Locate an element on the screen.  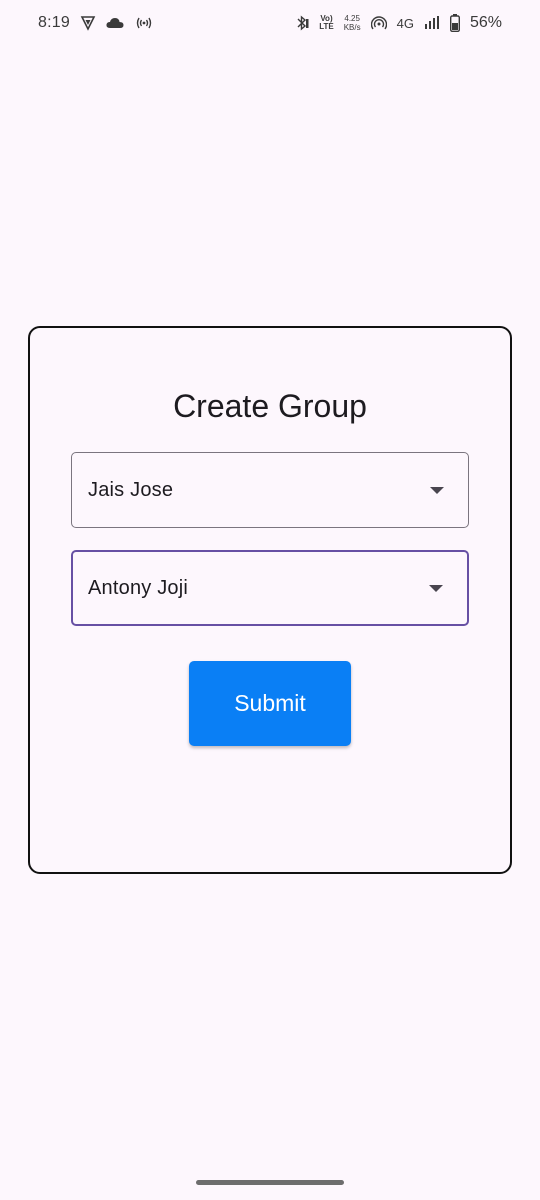
battery-icon is located at coordinates (454, 23).